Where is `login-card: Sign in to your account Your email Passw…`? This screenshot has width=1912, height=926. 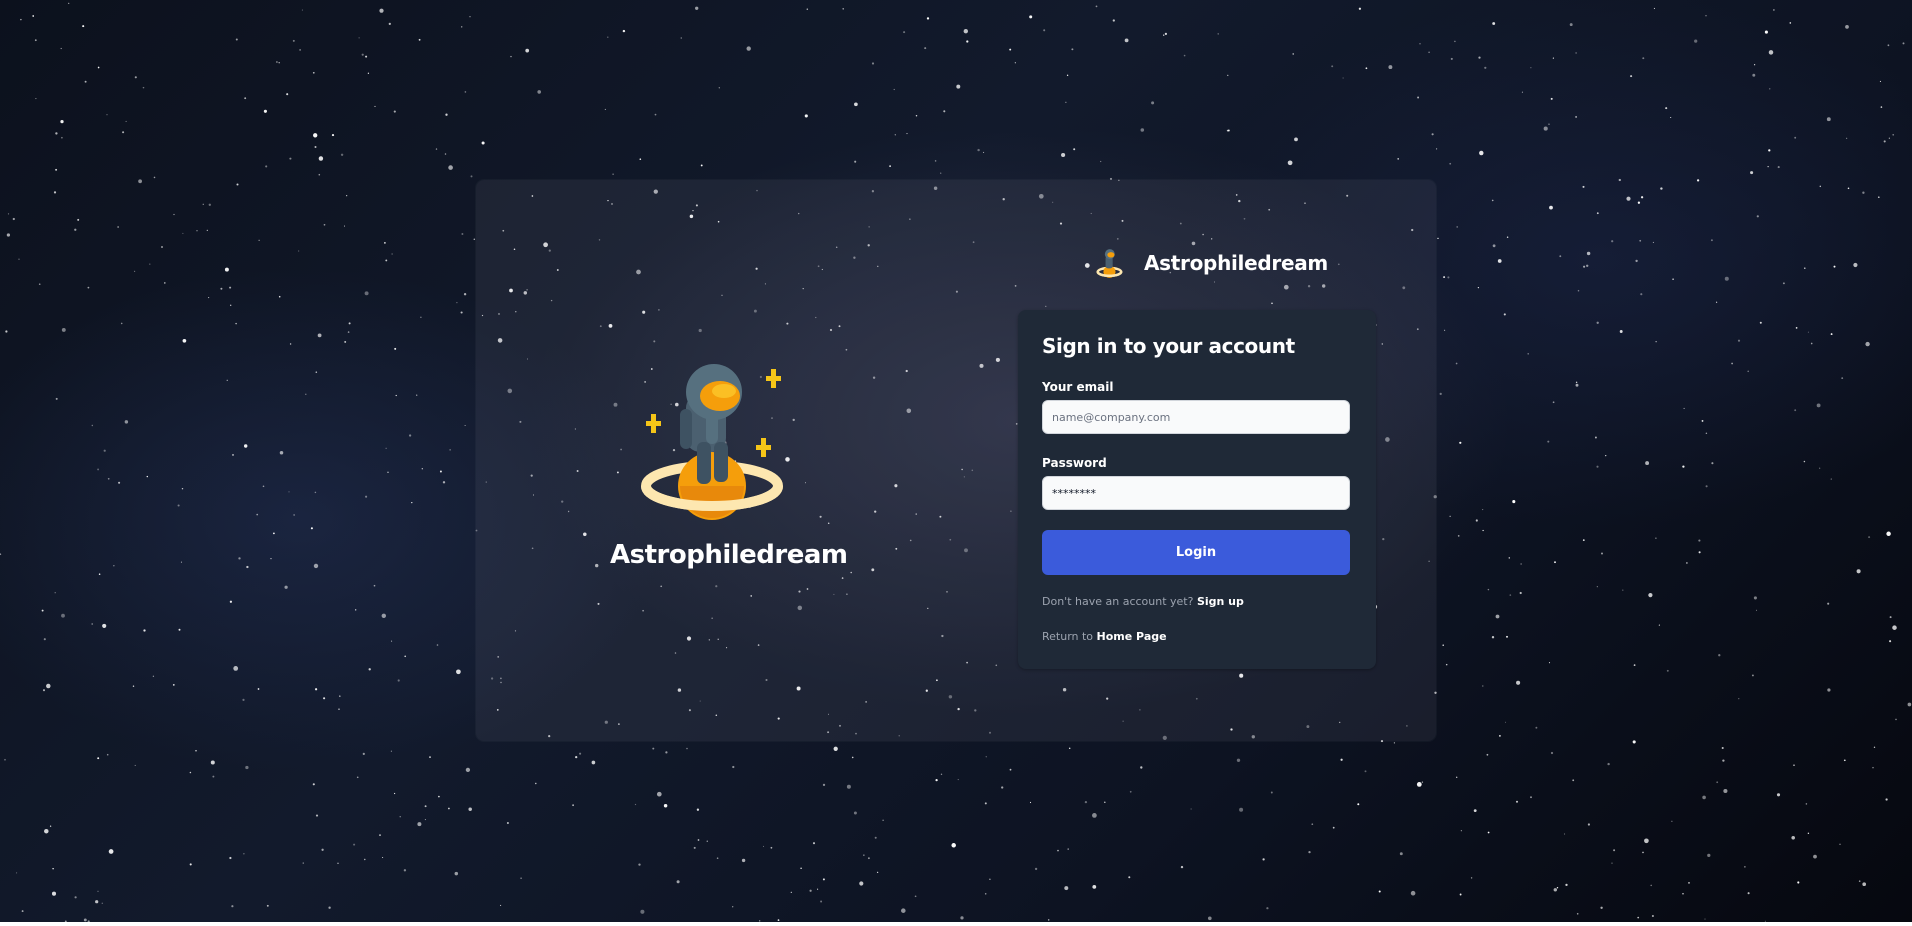
login-card: Sign in to your account Your email Passw… is located at coordinates (1197, 489).